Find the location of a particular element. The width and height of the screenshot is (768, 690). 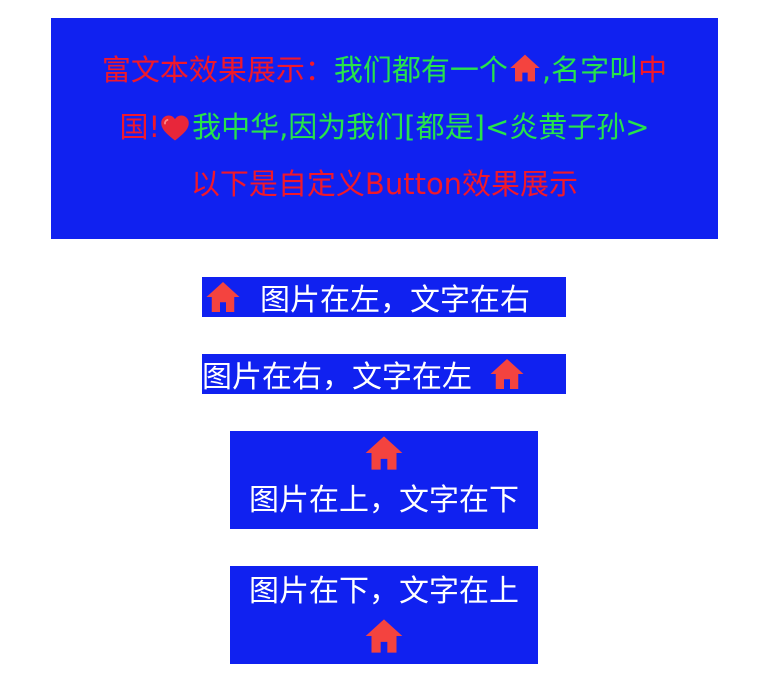

rich-text-green-segment-2: ,名字叫 is located at coordinates (590, 70).